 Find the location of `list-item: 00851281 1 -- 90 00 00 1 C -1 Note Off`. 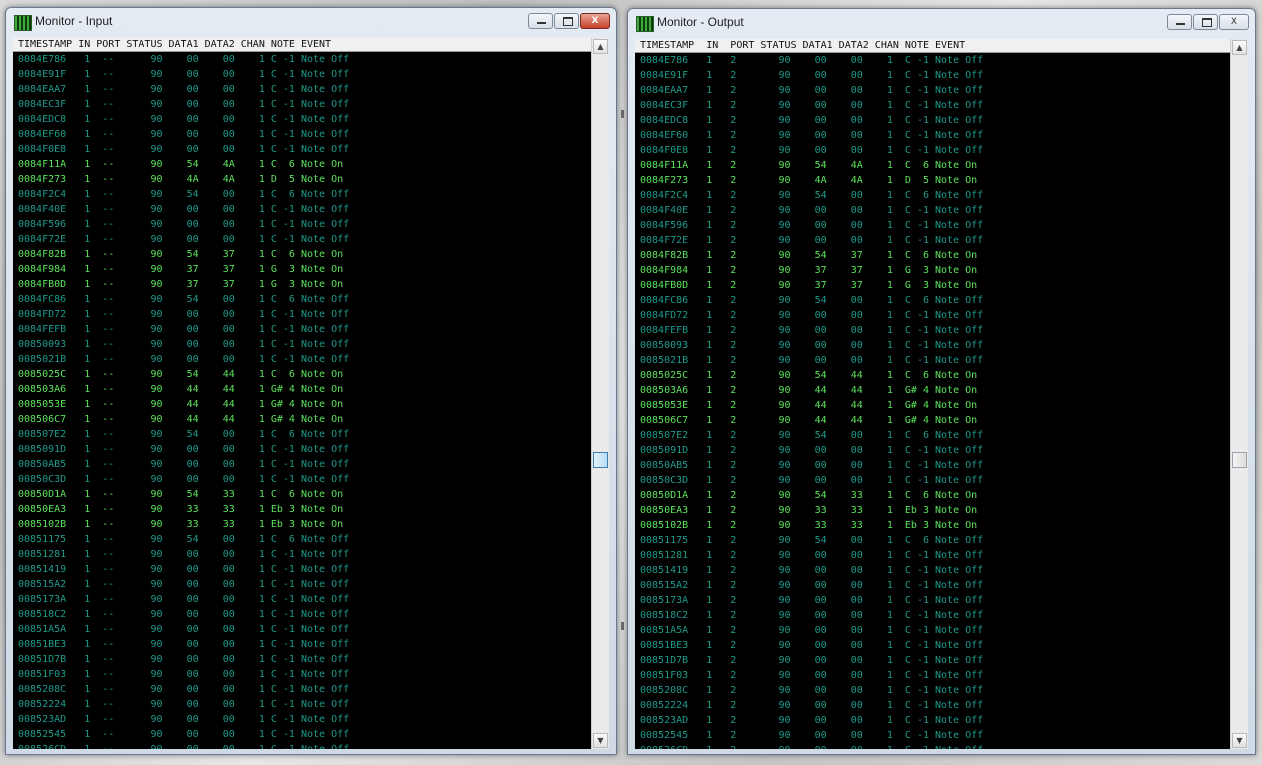

list-item: 00851281 1 -- 90 00 00 1 C -1 Note Off is located at coordinates (302, 554).